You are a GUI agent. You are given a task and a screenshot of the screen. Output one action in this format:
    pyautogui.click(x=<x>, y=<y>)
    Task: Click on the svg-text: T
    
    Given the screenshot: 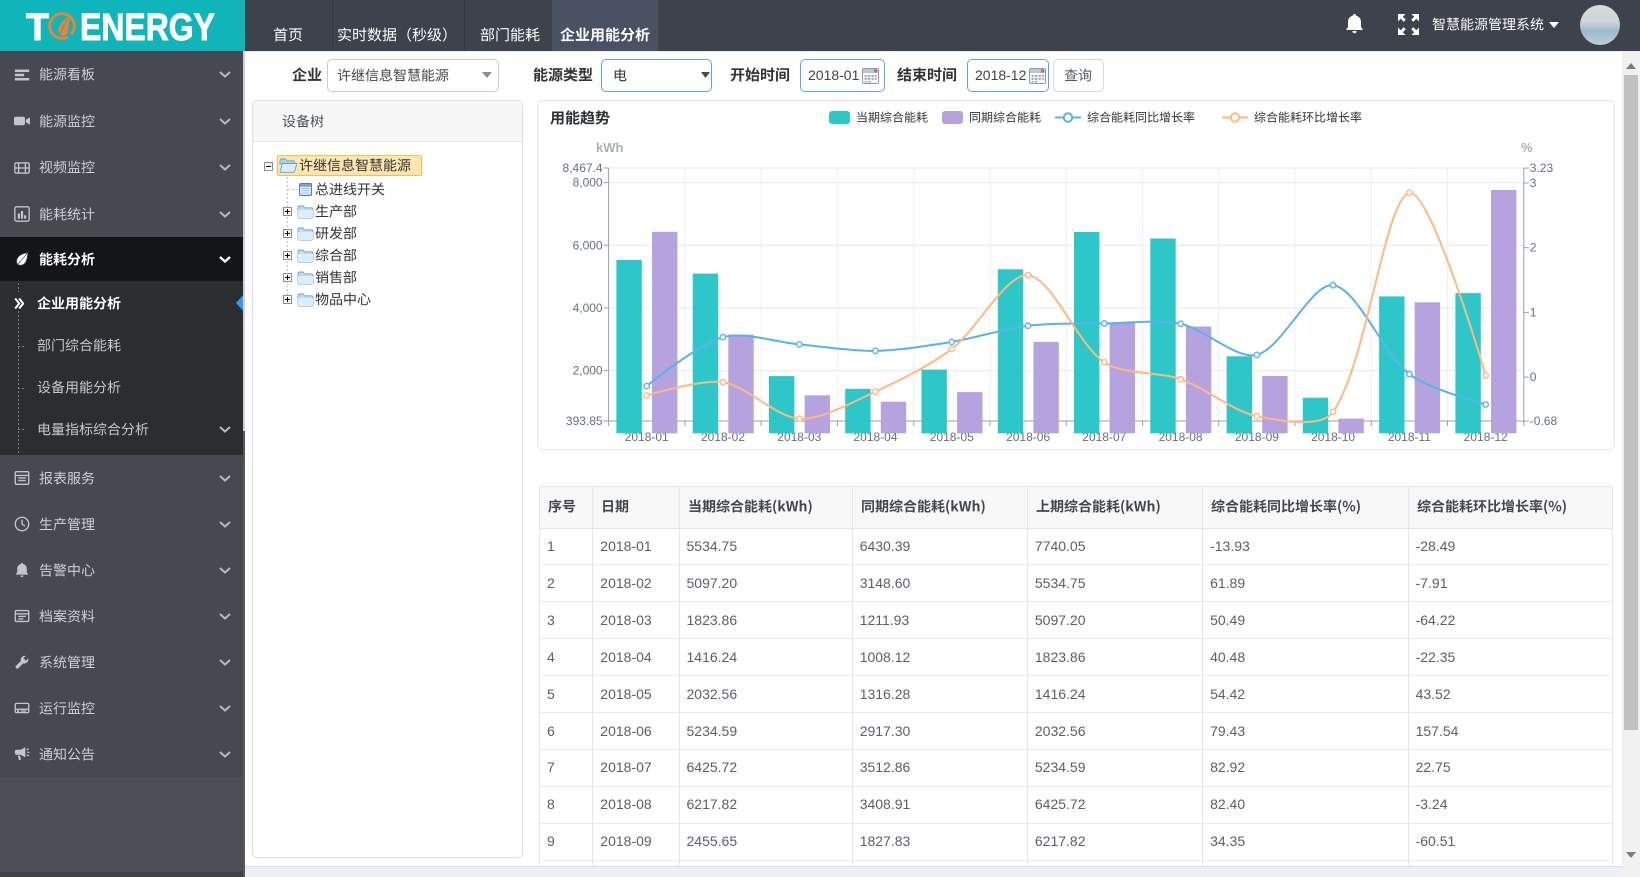 What is the action you would take?
    pyautogui.click(x=37, y=28)
    